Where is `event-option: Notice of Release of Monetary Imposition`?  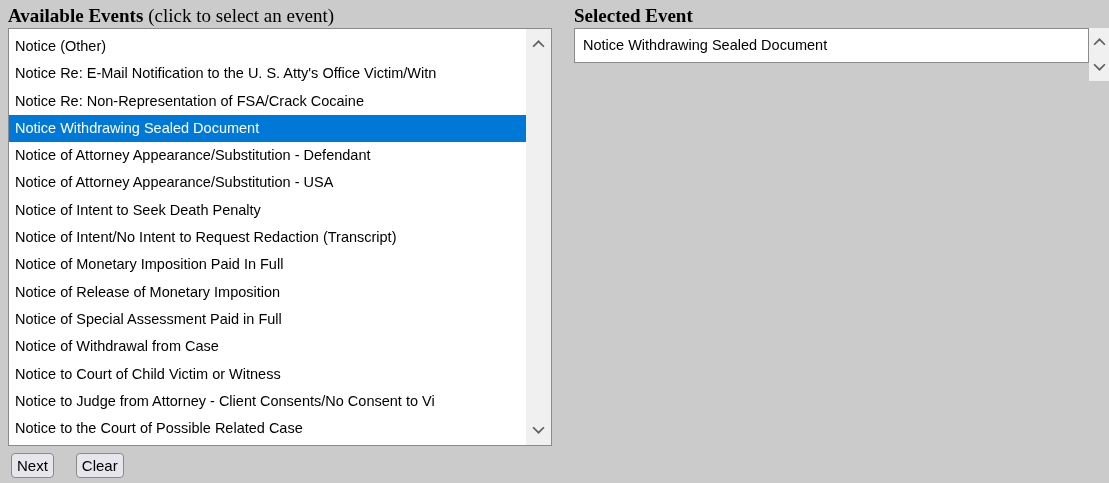
event-option: Notice of Release of Monetary Imposition is located at coordinates (267, 292).